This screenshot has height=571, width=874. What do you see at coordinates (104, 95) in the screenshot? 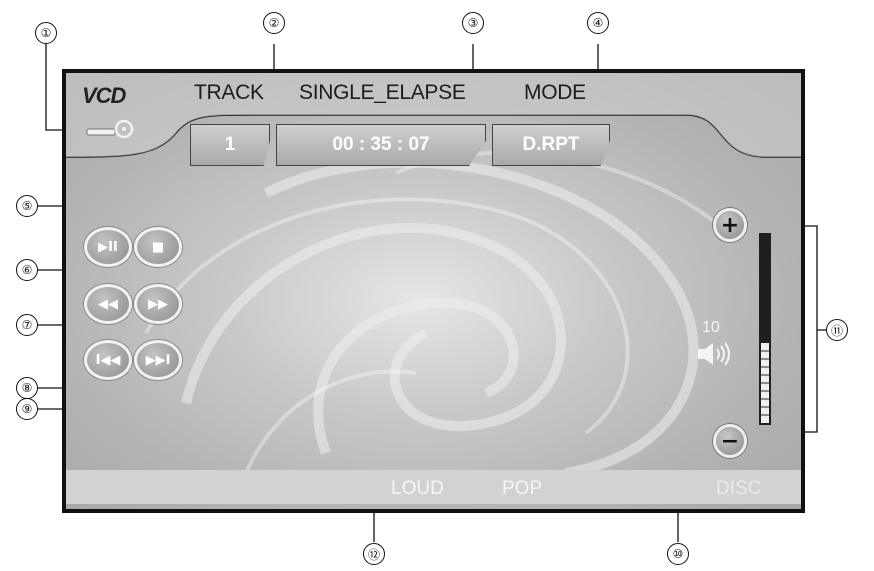
I see `vcd-logo: VCD` at bounding box center [104, 95].